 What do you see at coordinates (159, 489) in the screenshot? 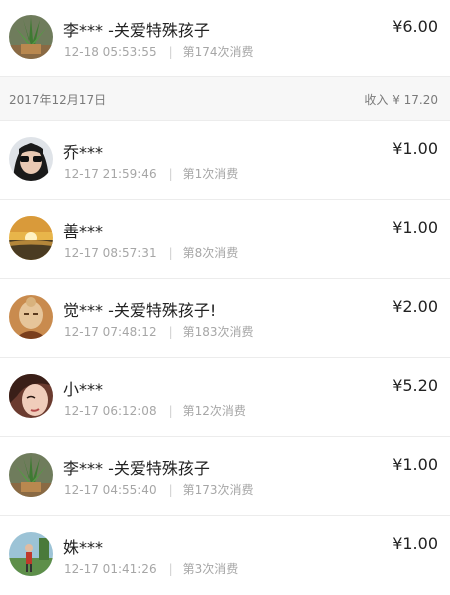
I see `transaction-meta: 12-17 04:55:40 | 第173次消费` at bounding box center [159, 489].